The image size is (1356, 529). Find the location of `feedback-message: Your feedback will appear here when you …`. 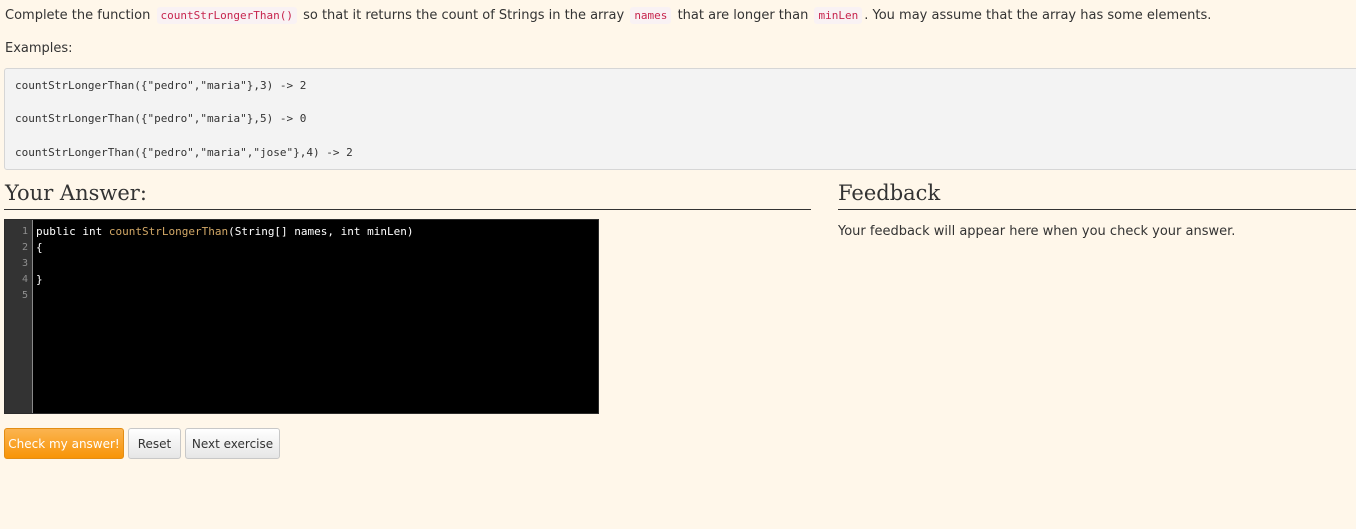

feedback-message: Your feedback will appear here when you … is located at coordinates (1037, 231).